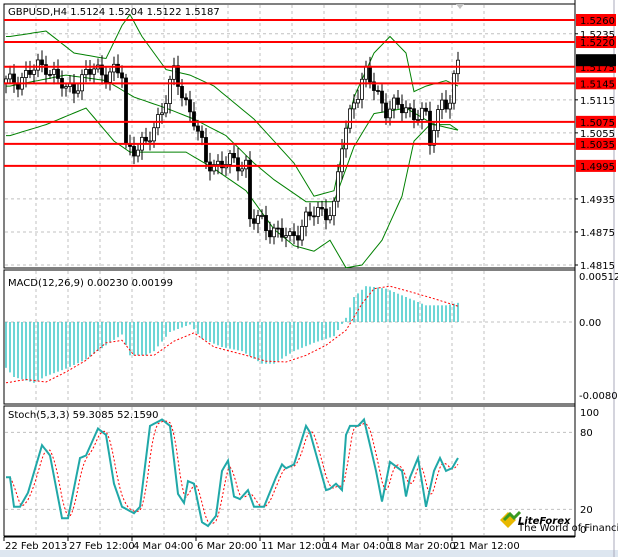  Describe the element at coordinates (422, 546) in the screenshot. I see `time-tick-label: 18 Mar 20:00` at that location.